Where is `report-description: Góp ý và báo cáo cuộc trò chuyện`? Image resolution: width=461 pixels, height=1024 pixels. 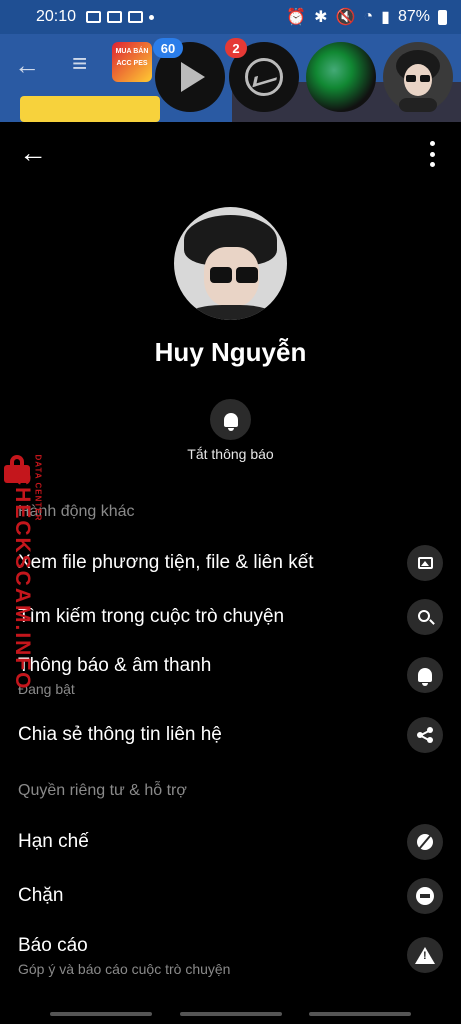 report-description: Góp ý và báo cáo cuộc trò chuyện is located at coordinates (124, 969).